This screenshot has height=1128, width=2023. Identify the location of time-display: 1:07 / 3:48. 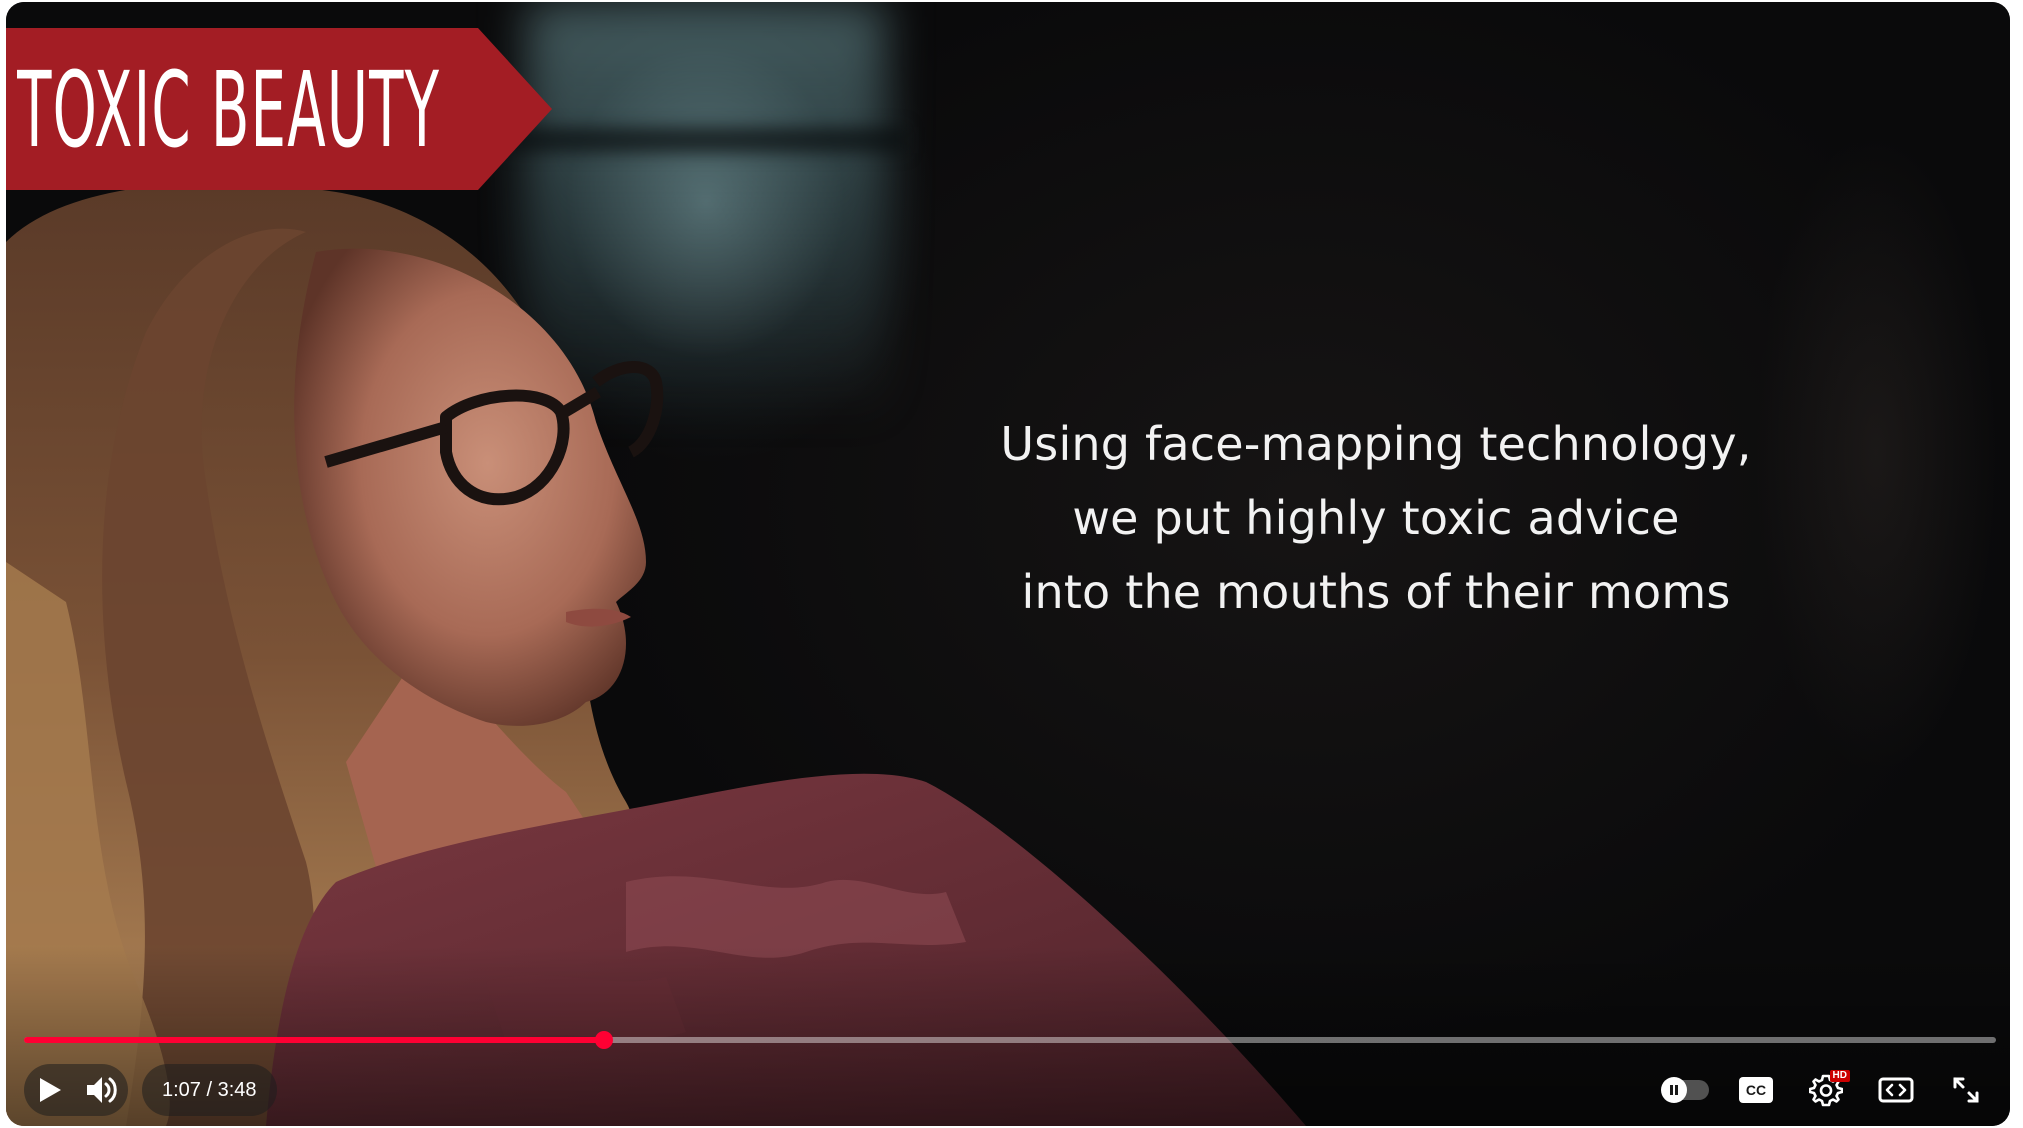
(209, 1089).